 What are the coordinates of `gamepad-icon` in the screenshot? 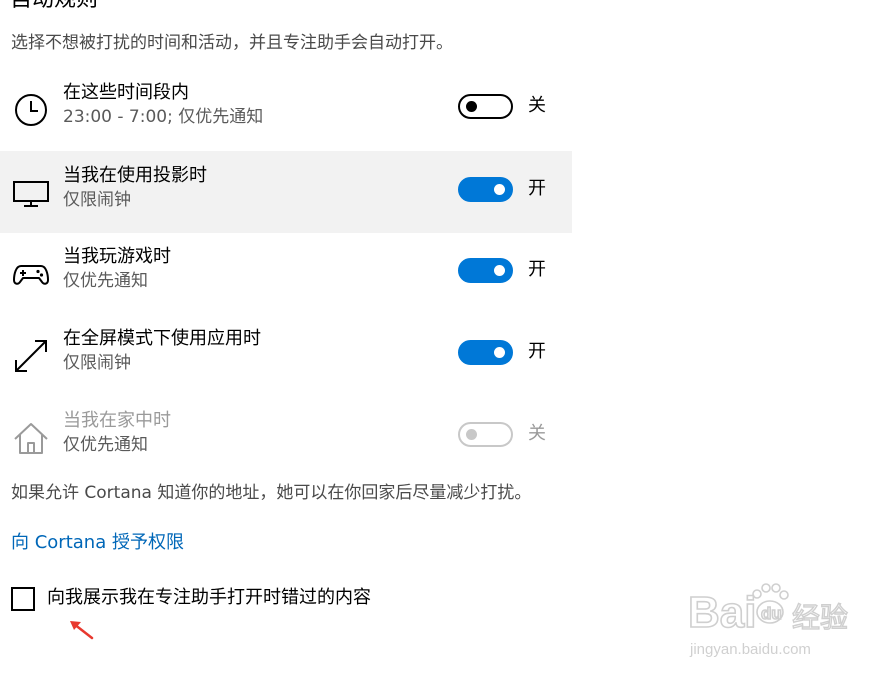 It's located at (31, 274).